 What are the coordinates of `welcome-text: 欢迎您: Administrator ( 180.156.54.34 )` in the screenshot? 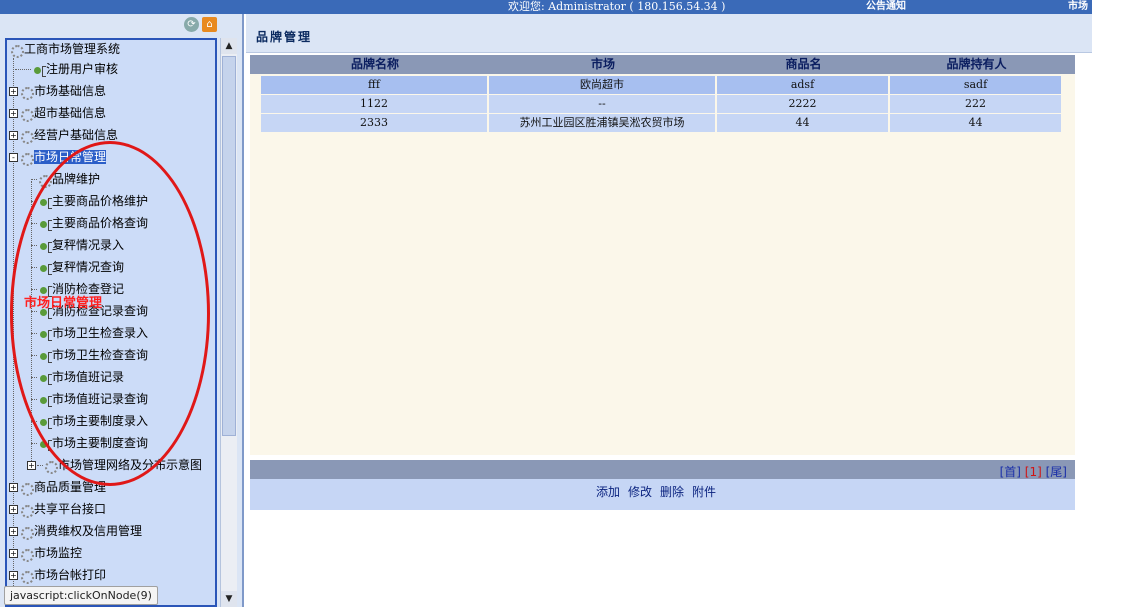 It's located at (617, 6).